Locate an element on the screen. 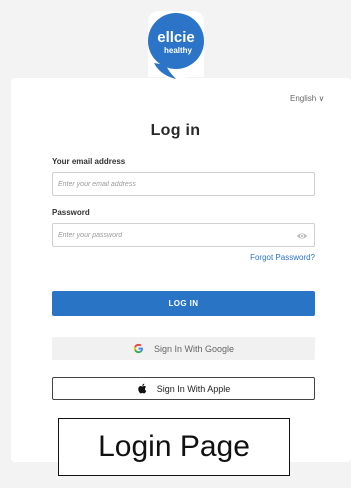 The height and width of the screenshot is (488, 351). svg-text: healthy is located at coordinates (178, 50).